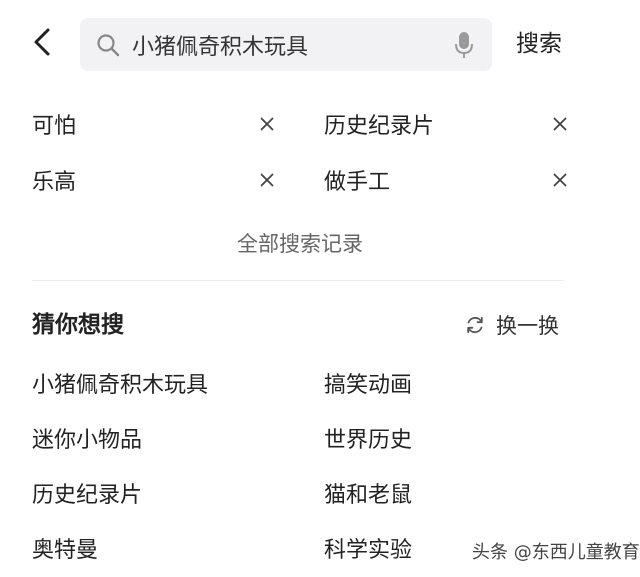  What do you see at coordinates (109, 45) in the screenshot?
I see `search-icon` at bounding box center [109, 45].